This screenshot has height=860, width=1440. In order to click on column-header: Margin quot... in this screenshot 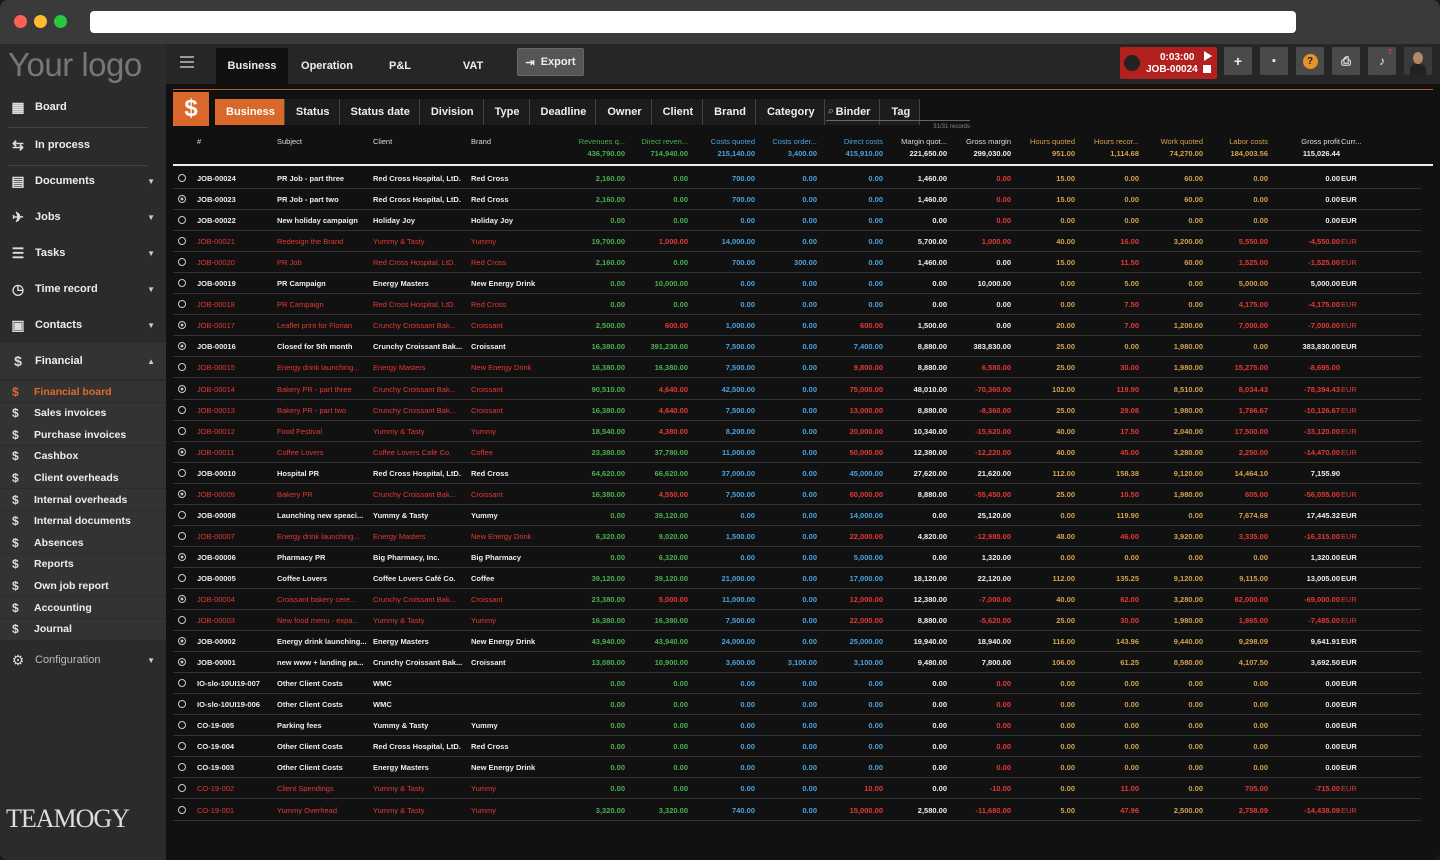, I will do `click(915, 141)`.